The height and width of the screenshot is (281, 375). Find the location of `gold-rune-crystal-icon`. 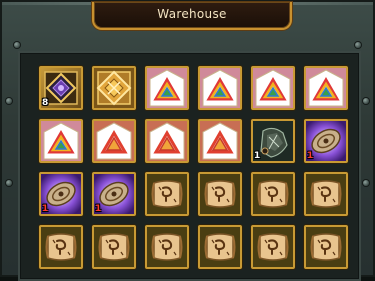

gold-rune-crystal-icon is located at coordinates (114, 88).